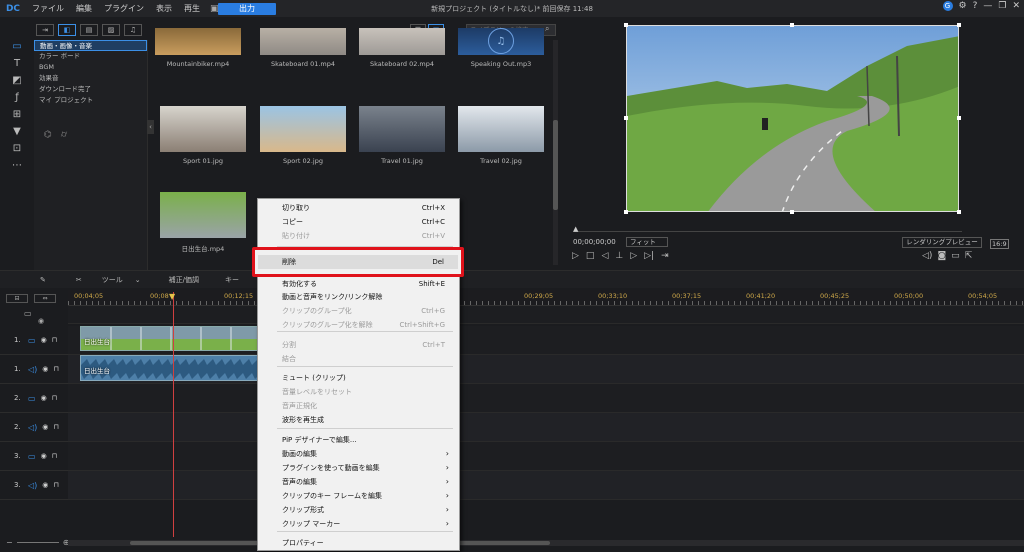 The width and height of the screenshot is (1024, 552). I want to click on aspect-ratio-select: 16:9, so click(999, 244).